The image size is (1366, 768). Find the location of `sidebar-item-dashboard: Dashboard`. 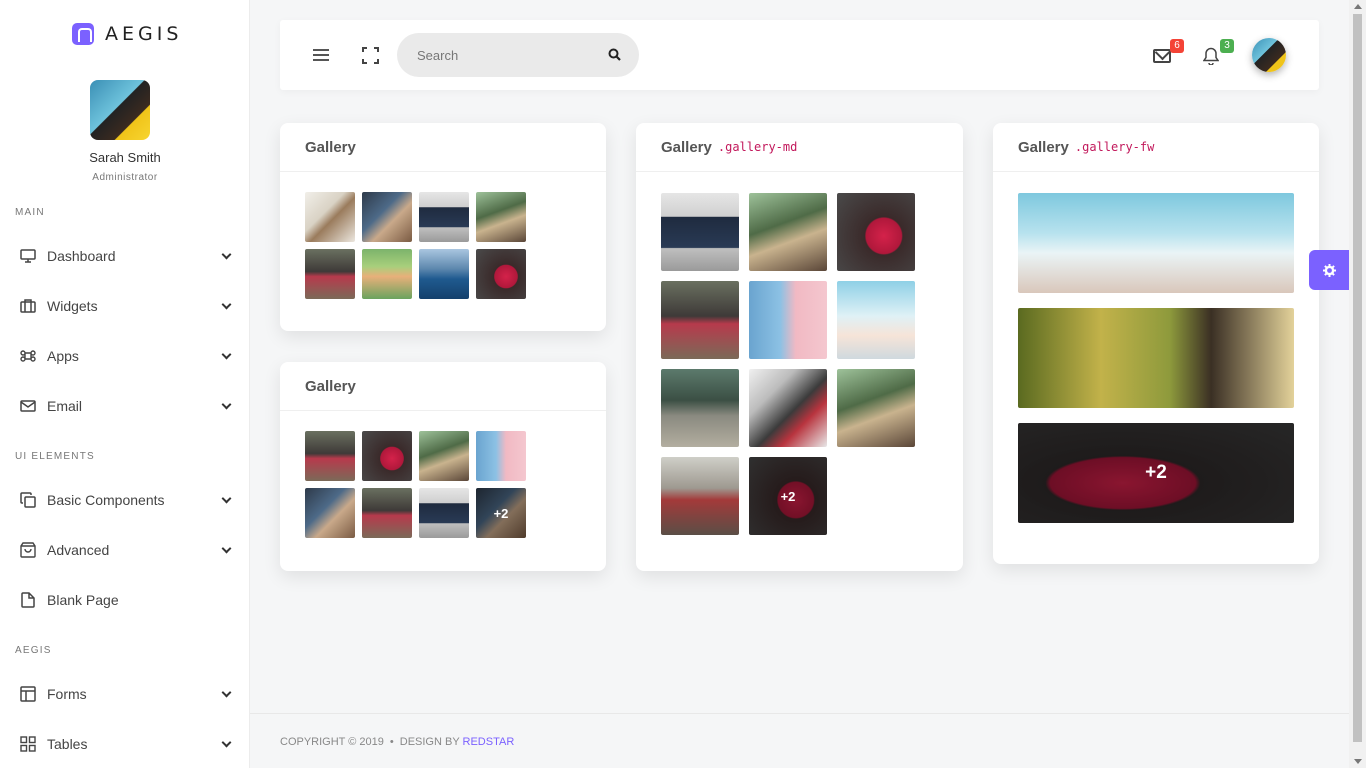

sidebar-item-dashboard: Dashboard is located at coordinates (125, 256).